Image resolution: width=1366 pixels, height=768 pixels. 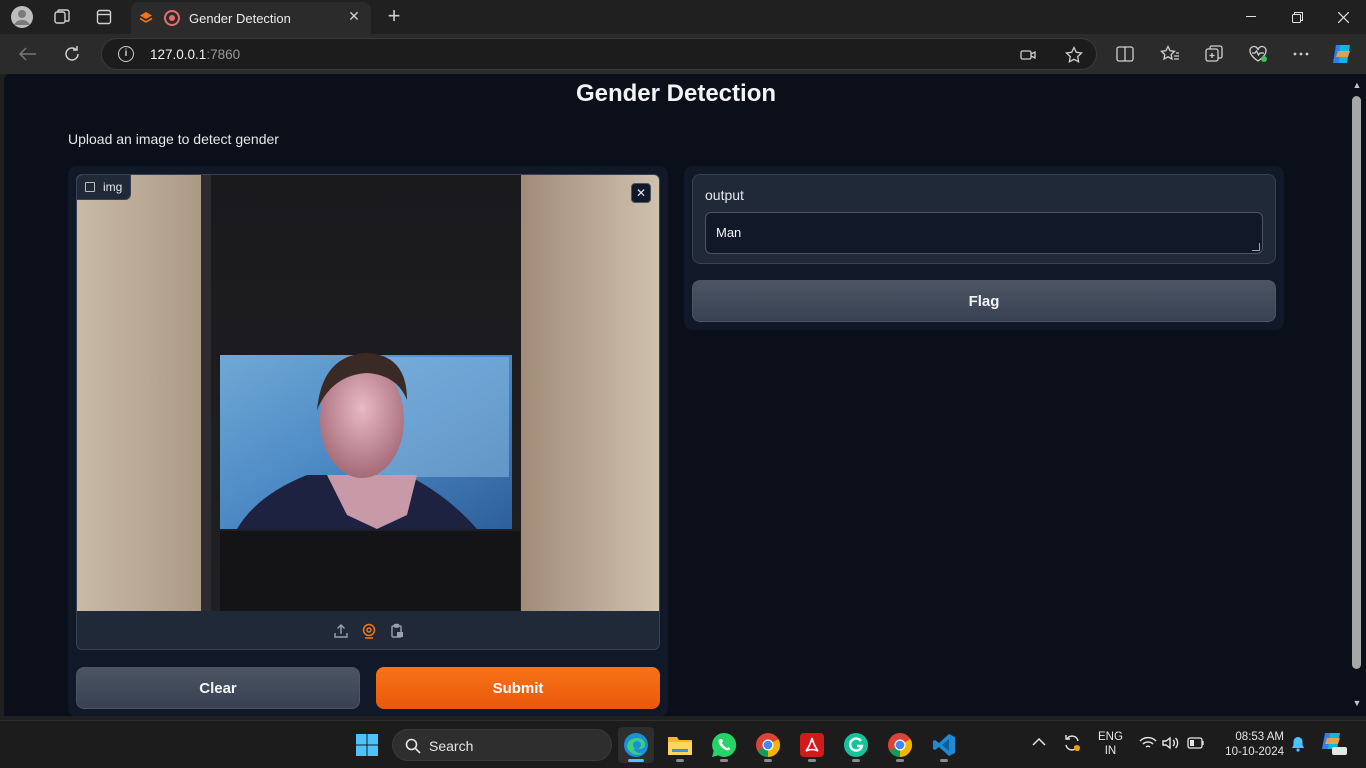 I want to click on copilot-icon, so click(x=1342, y=54).